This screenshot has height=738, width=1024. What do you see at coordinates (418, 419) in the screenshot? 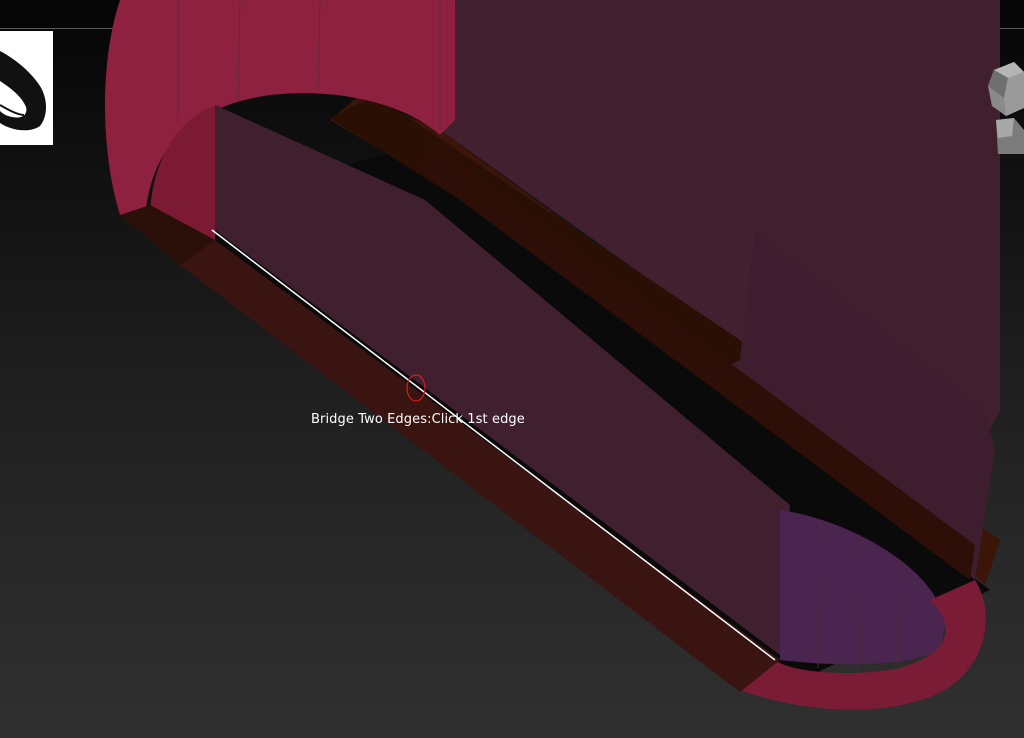
I see `status-message: Bridge Two Edges:Click 1st edge` at bounding box center [418, 419].